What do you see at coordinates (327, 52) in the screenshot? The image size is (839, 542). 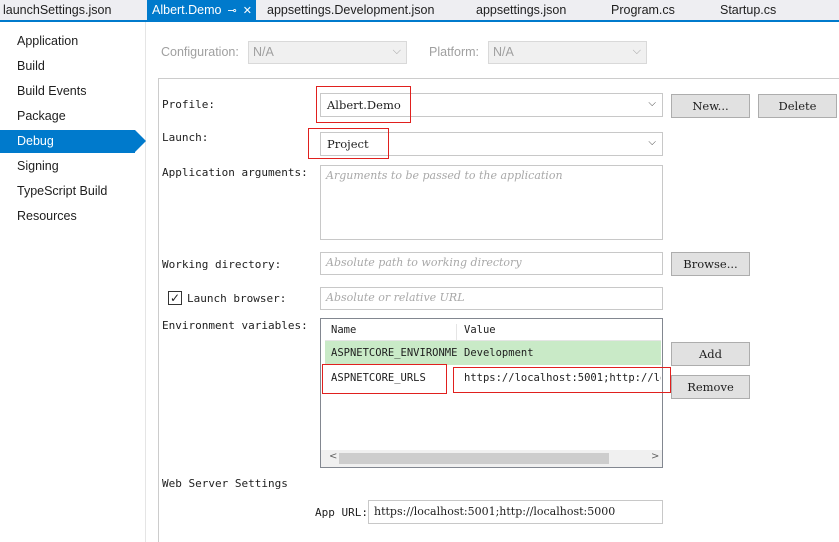 I see `configuration-select: N/A ⌵` at bounding box center [327, 52].